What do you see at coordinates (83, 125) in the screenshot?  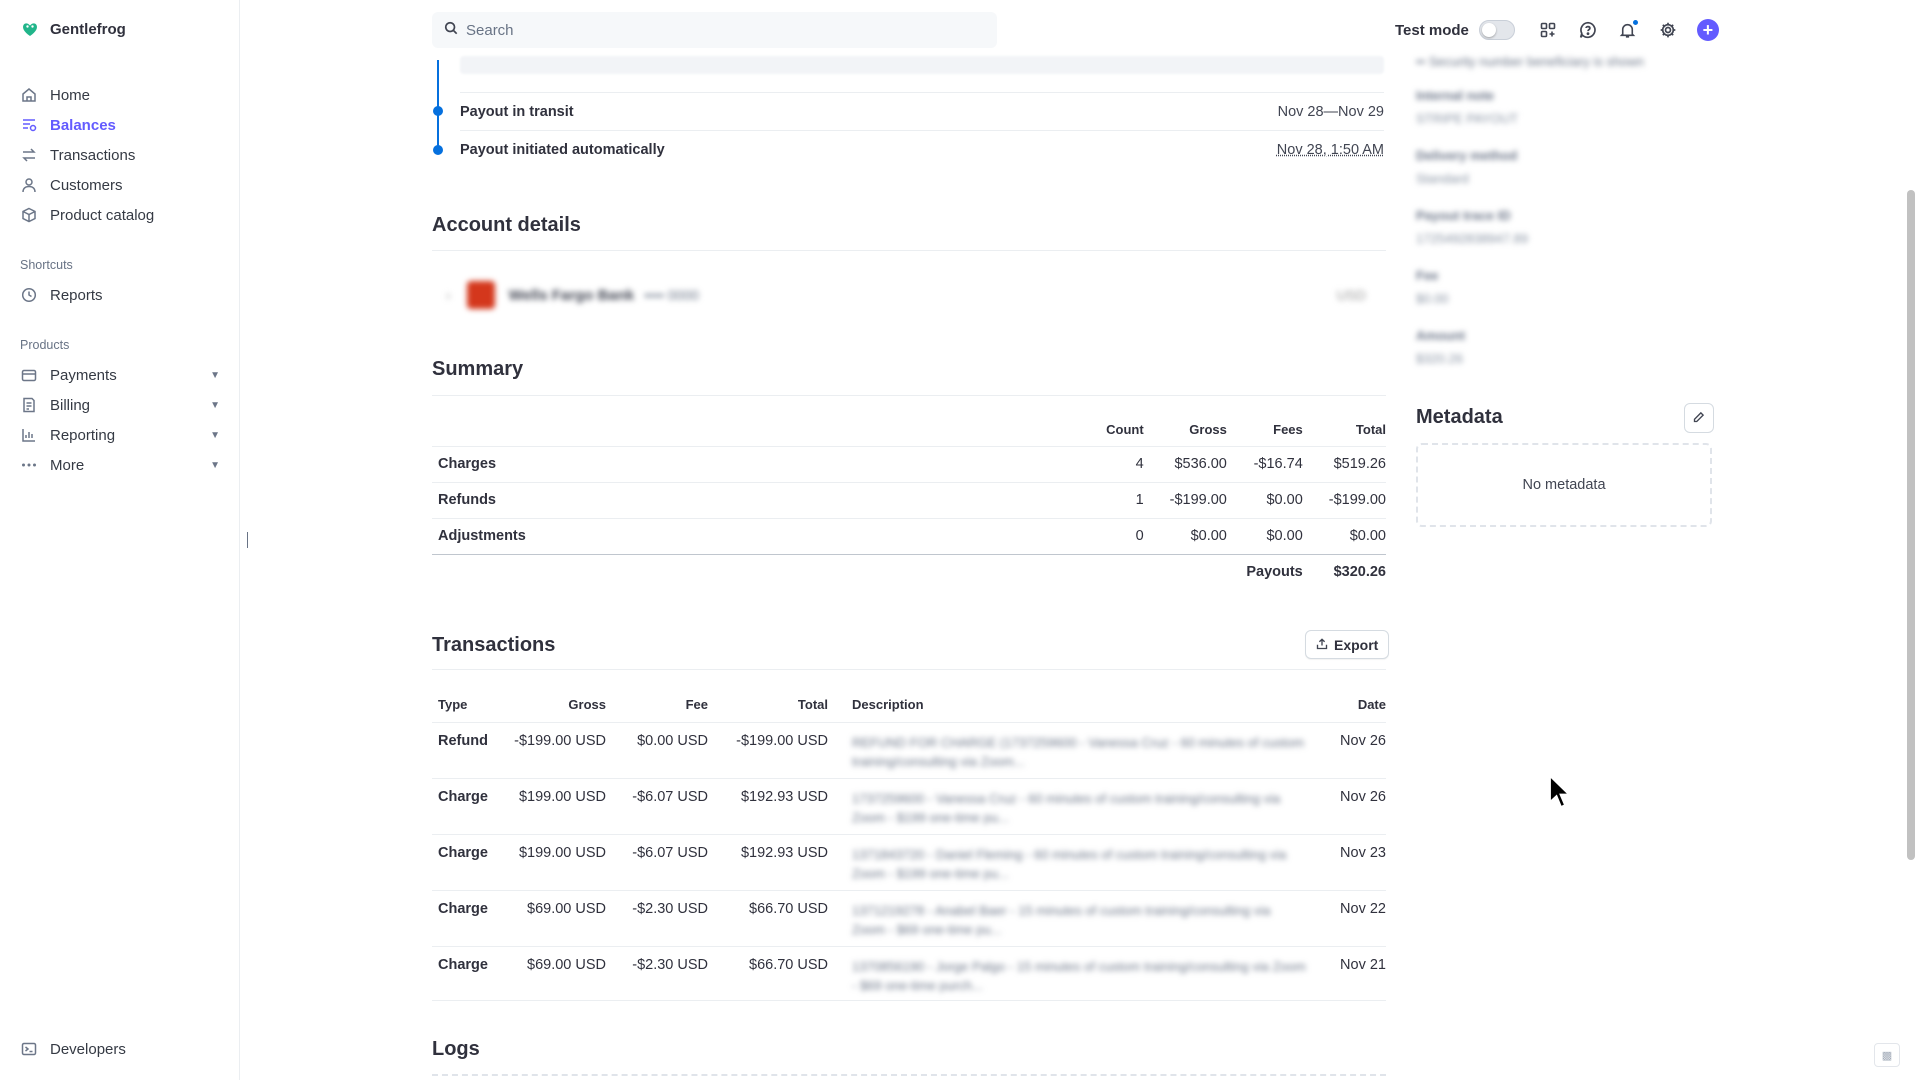 I see `sidebar-item-label: Balances` at bounding box center [83, 125].